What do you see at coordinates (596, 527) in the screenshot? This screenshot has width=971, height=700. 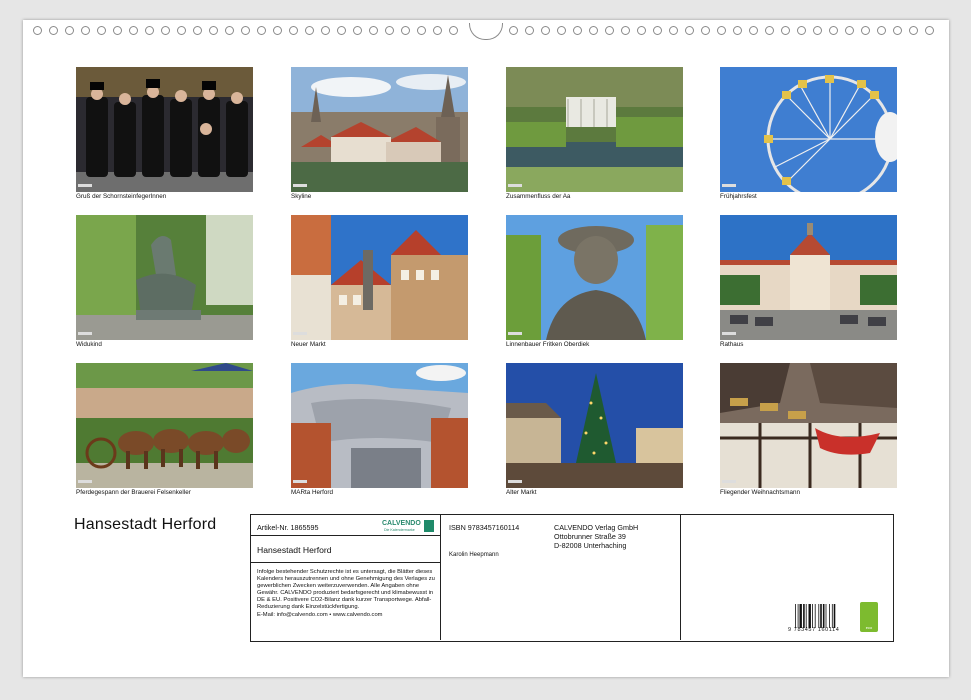 I see `publisher-name: CALVENDO Verlag GmbH` at bounding box center [596, 527].